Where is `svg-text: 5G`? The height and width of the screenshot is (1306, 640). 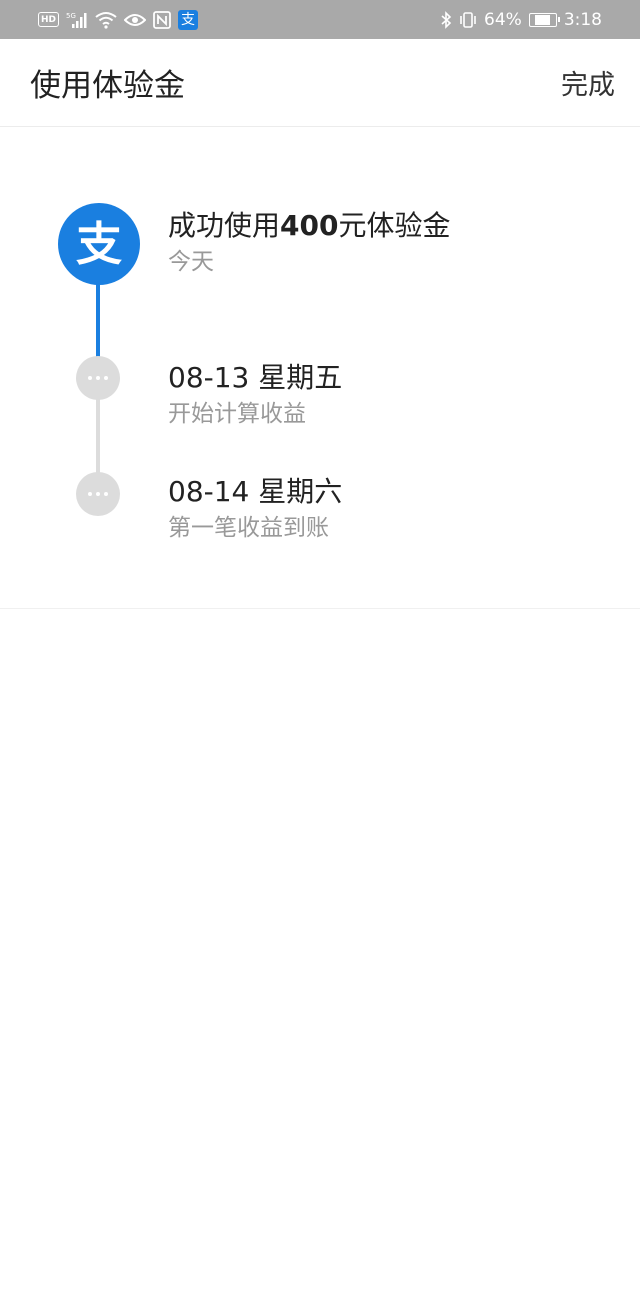
svg-text: 5G is located at coordinates (71, 16).